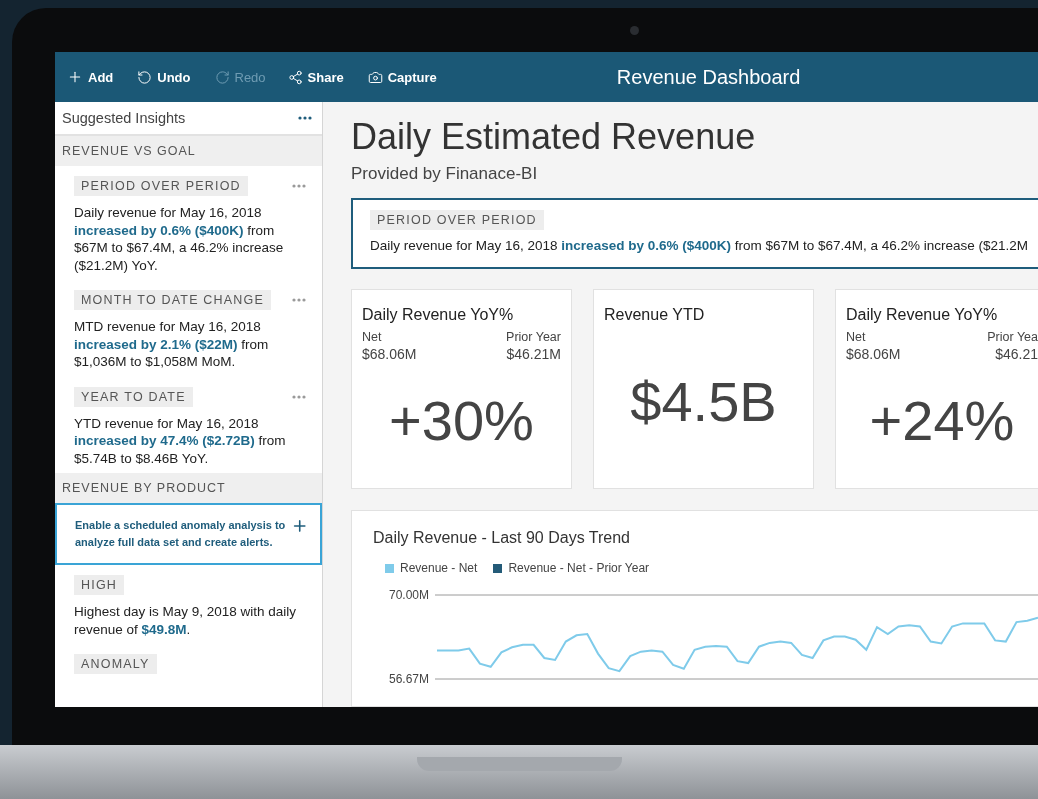 This screenshot has width=1038, height=799. Describe the element at coordinates (634, 30) in the screenshot. I see `webcam-lens` at that location.